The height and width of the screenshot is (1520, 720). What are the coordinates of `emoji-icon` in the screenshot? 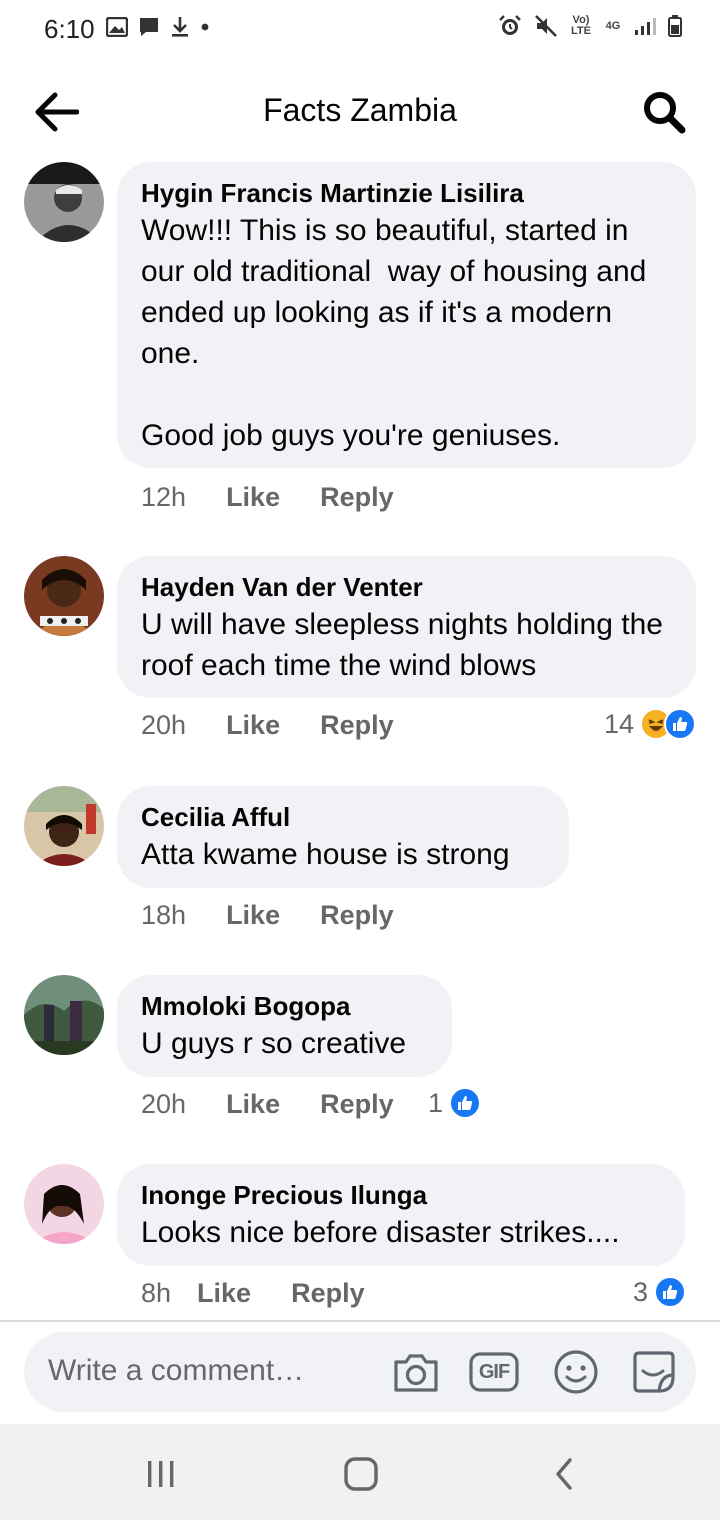 It's located at (576, 1372).